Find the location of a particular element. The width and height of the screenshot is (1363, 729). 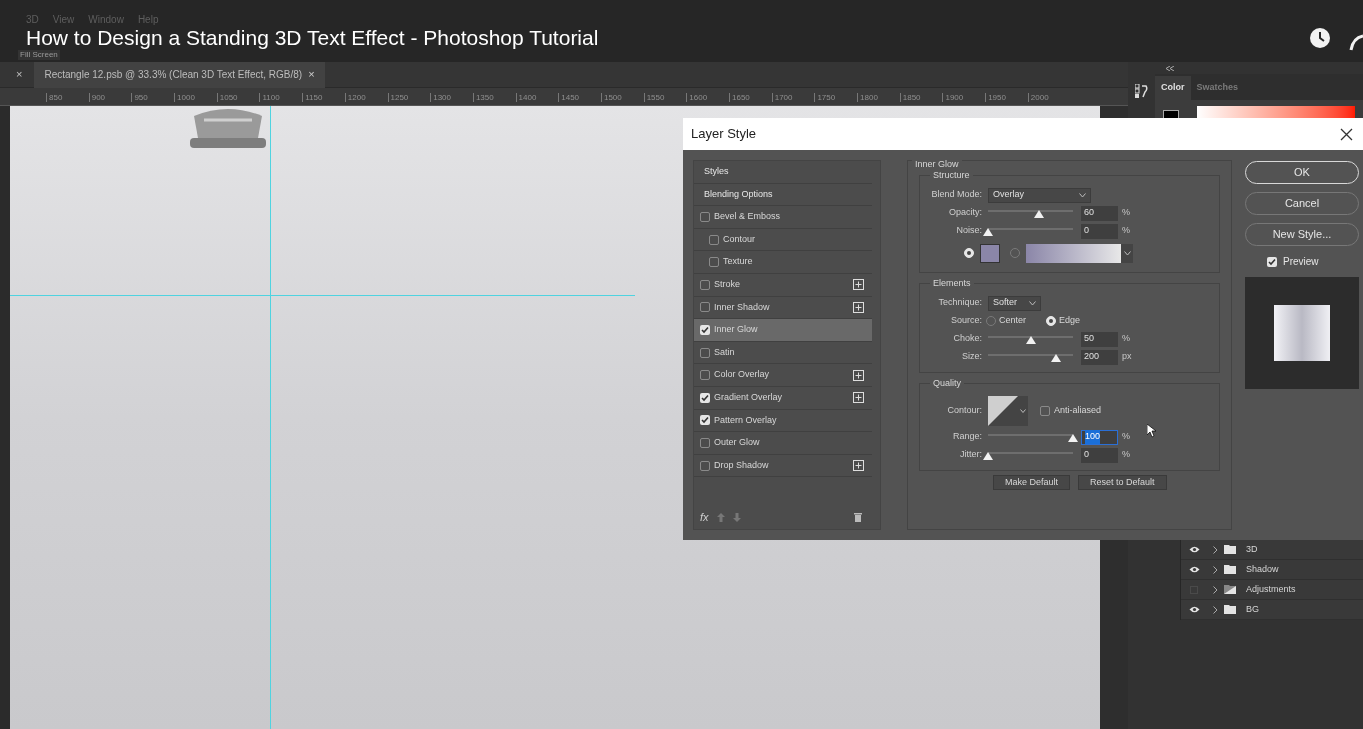

field-label: Choke: is located at coordinates (967, 339).